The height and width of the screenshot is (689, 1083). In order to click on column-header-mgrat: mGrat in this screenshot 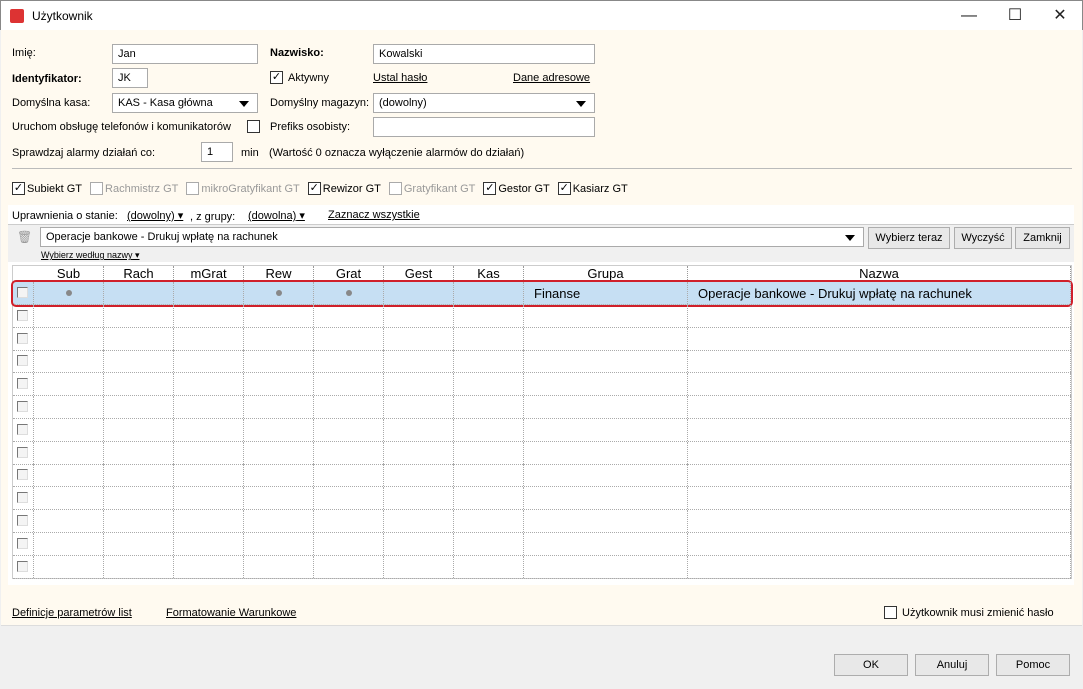, I will do `click(209, 274)`.